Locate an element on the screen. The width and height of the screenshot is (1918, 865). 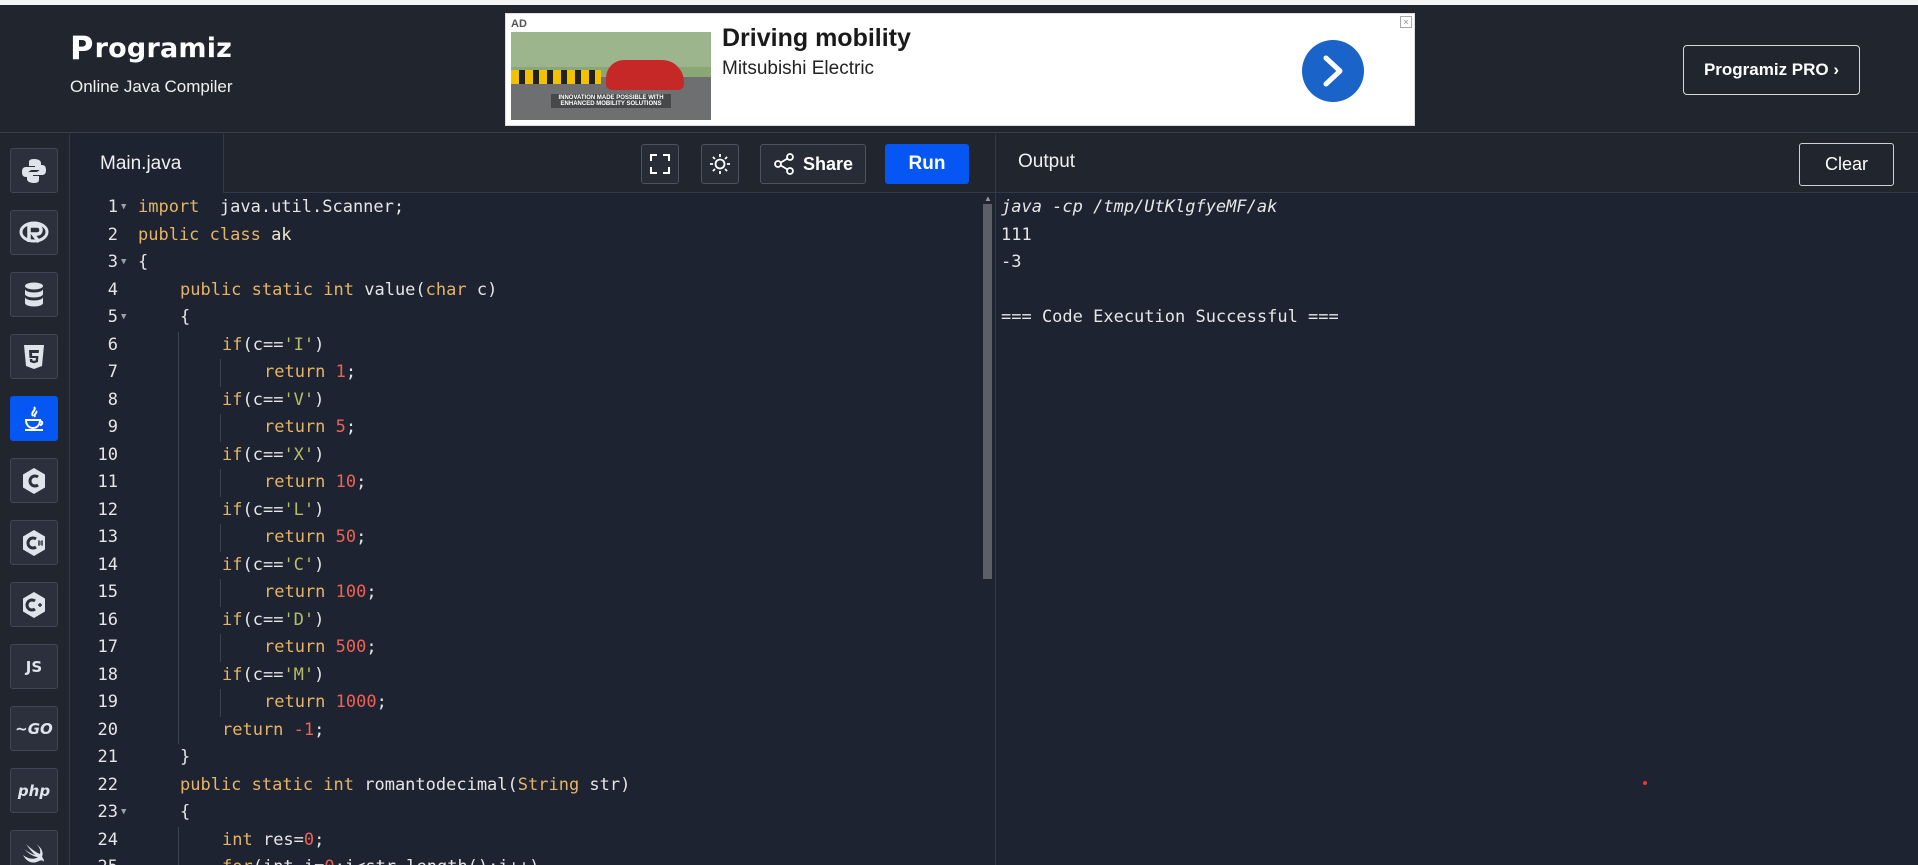
output-title: Output is located at coordinates (1047, 161).